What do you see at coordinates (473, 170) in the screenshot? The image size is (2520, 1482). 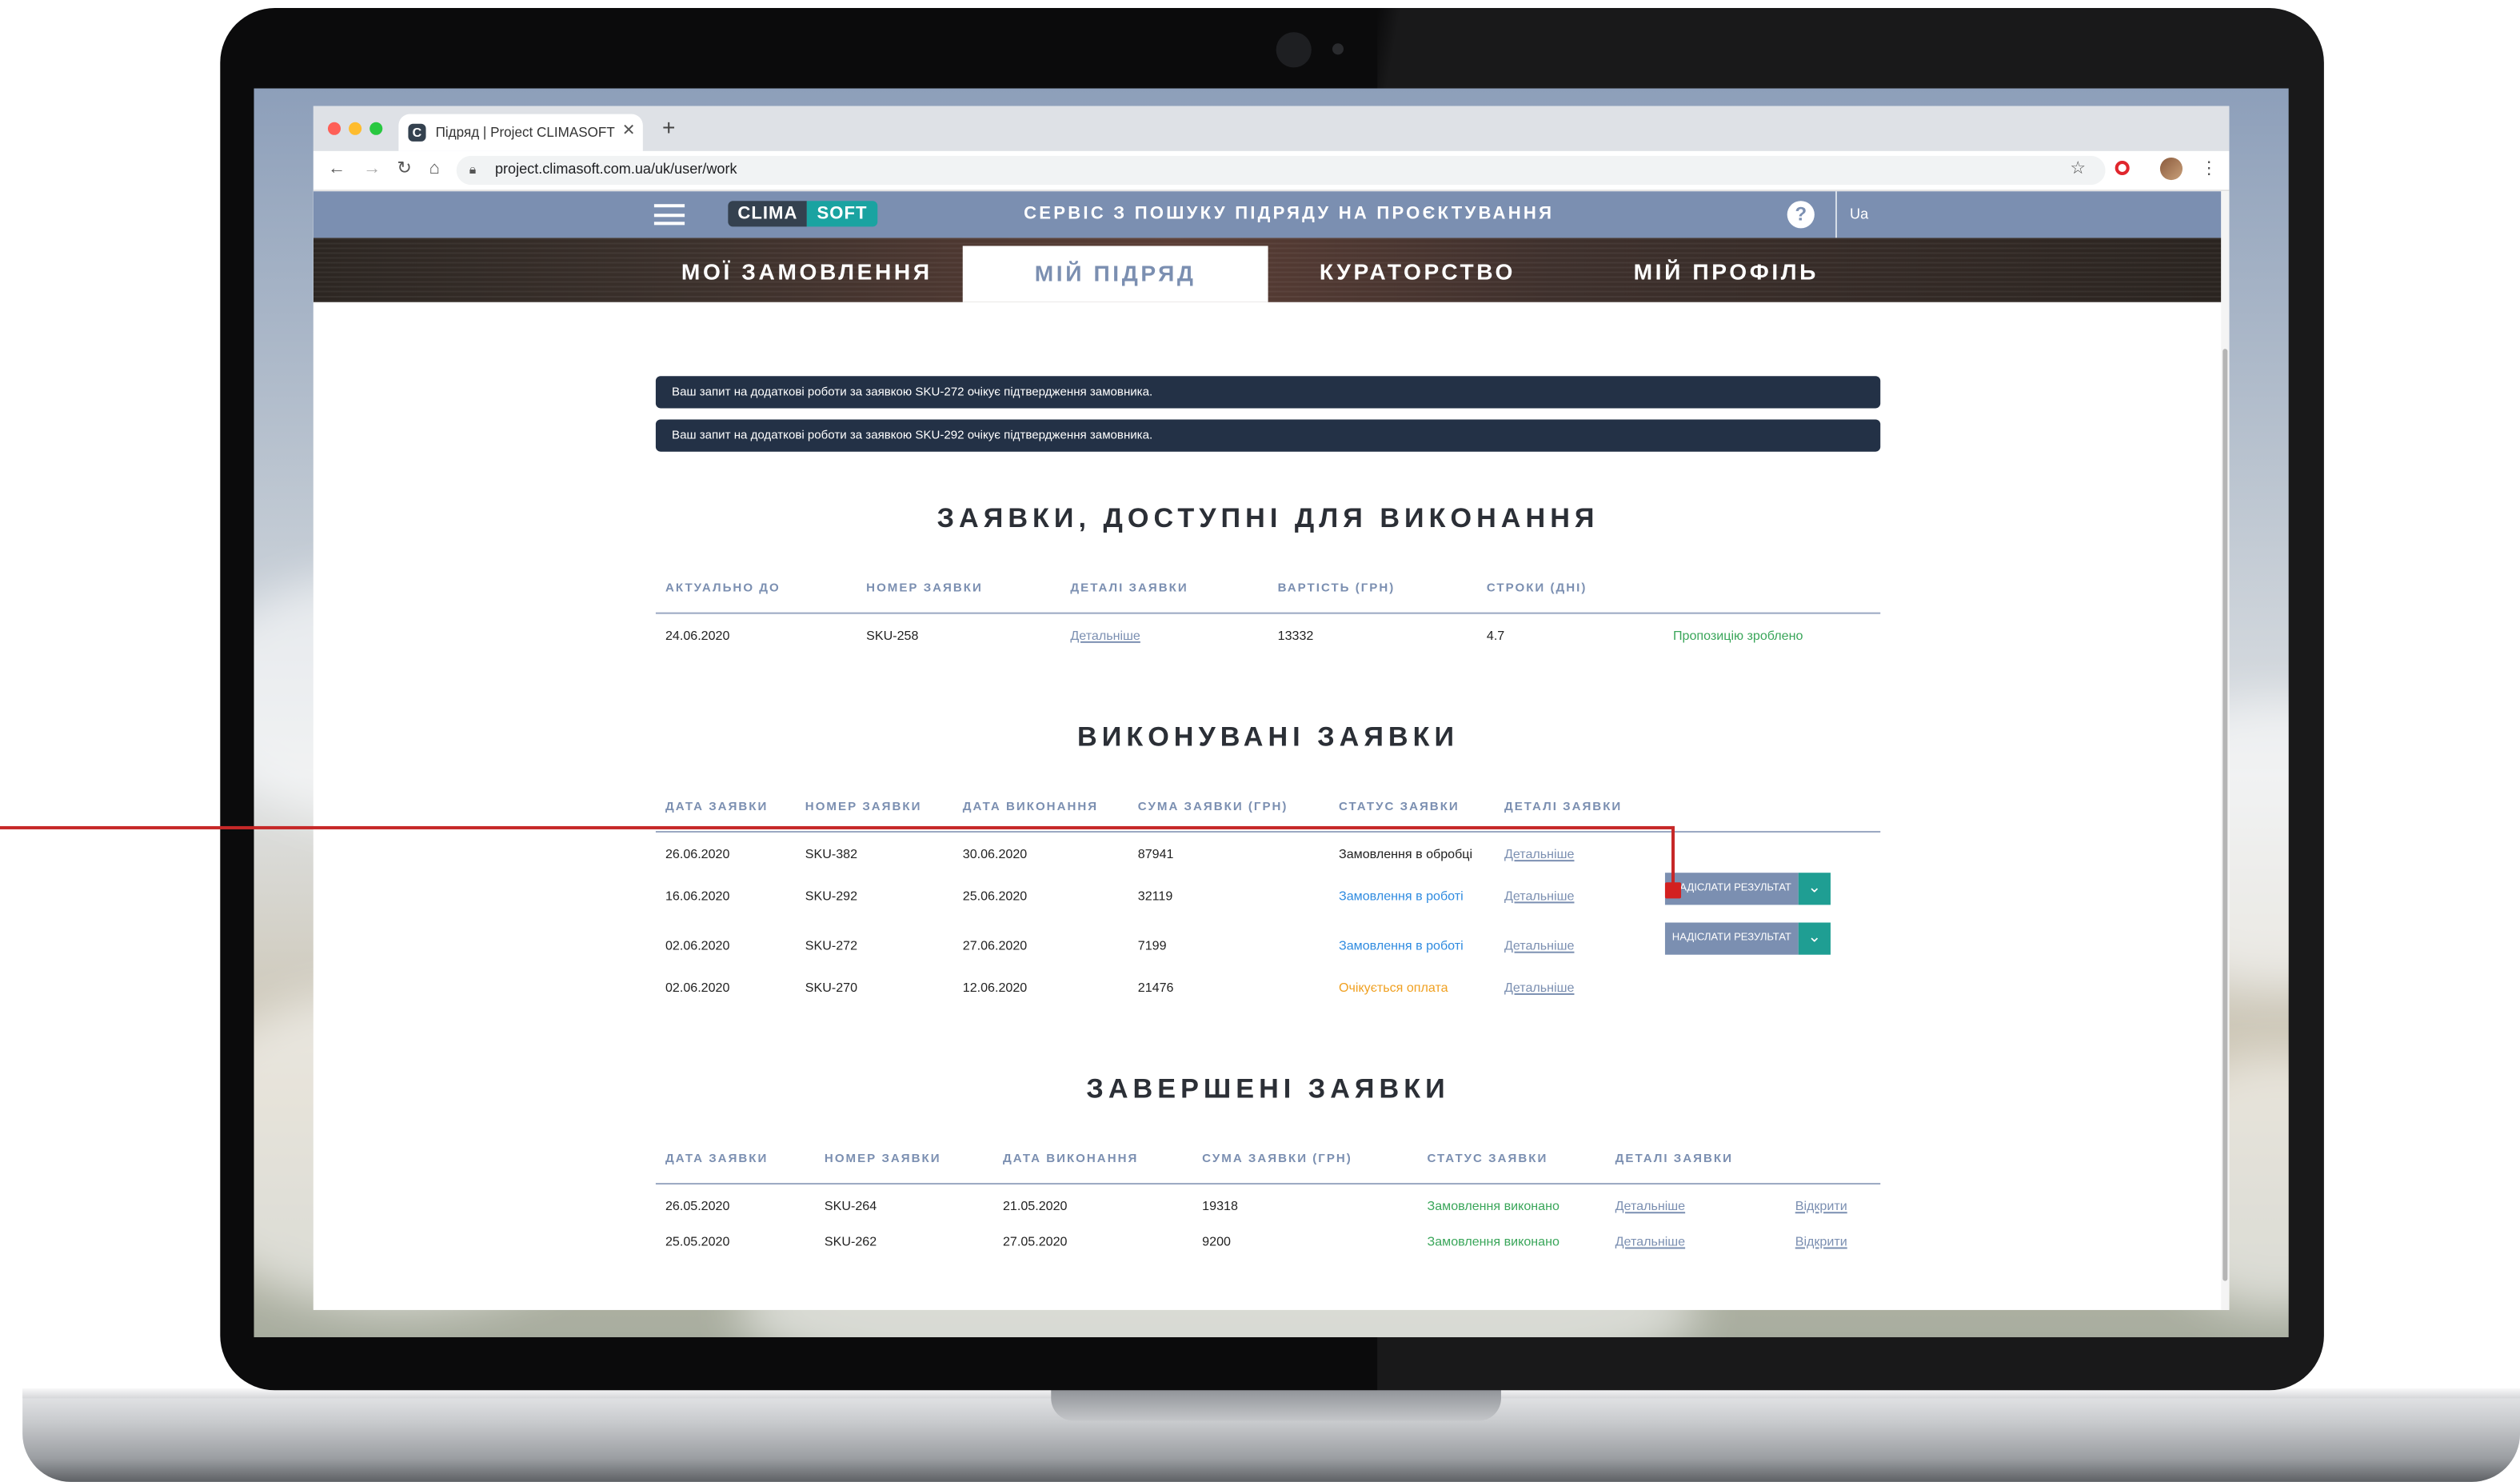 I see `lock-icon: 🔒︎` at bounding box center [473, 170].